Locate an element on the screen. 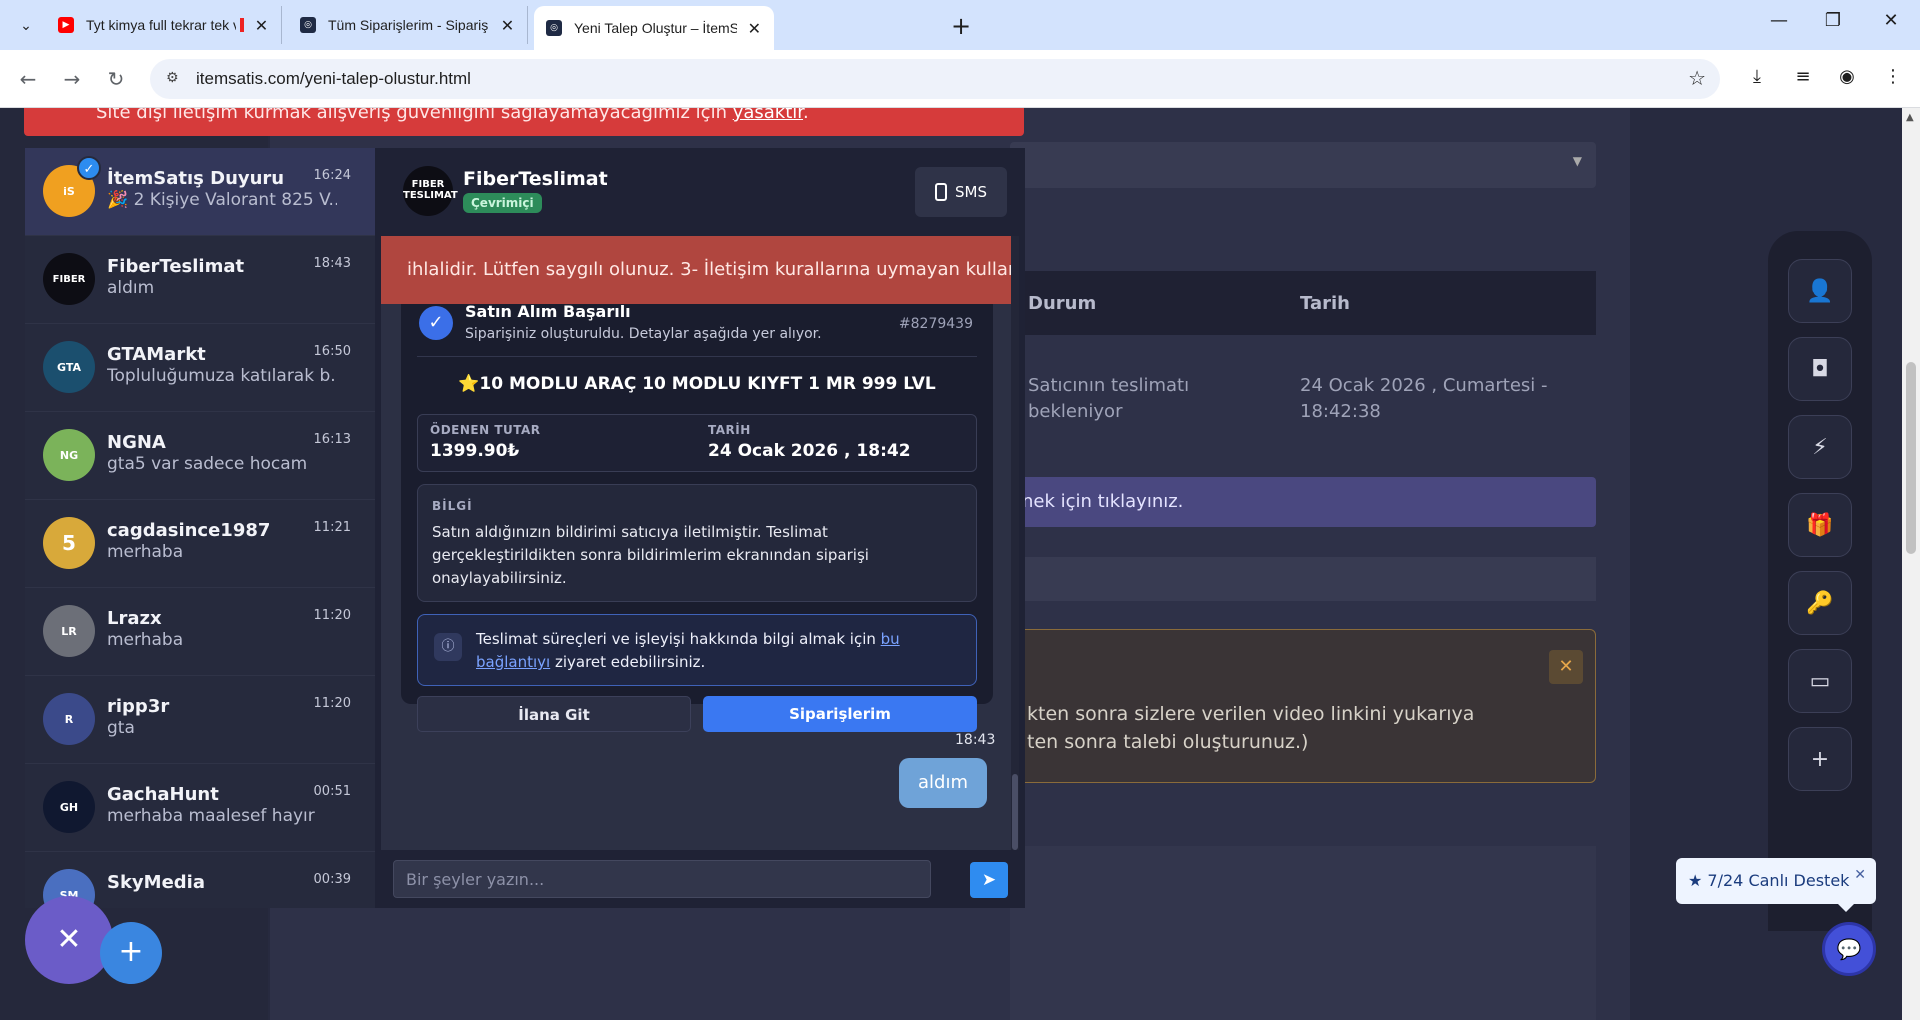 Image resolution: width=1920 pixels, height=1020 pixels. conversation-time: 11:21 is located at coordinates (332, 527).